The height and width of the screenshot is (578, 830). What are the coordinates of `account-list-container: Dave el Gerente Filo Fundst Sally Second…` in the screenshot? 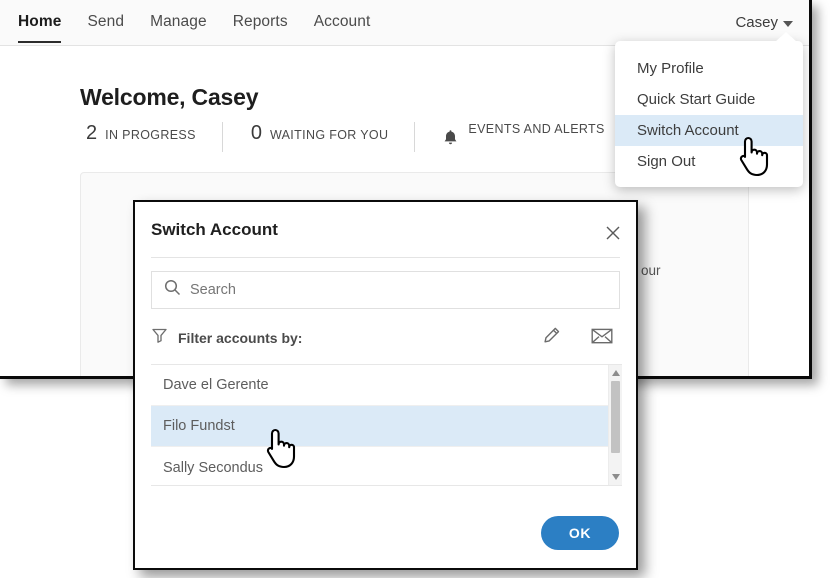 It's located at (386, 425).